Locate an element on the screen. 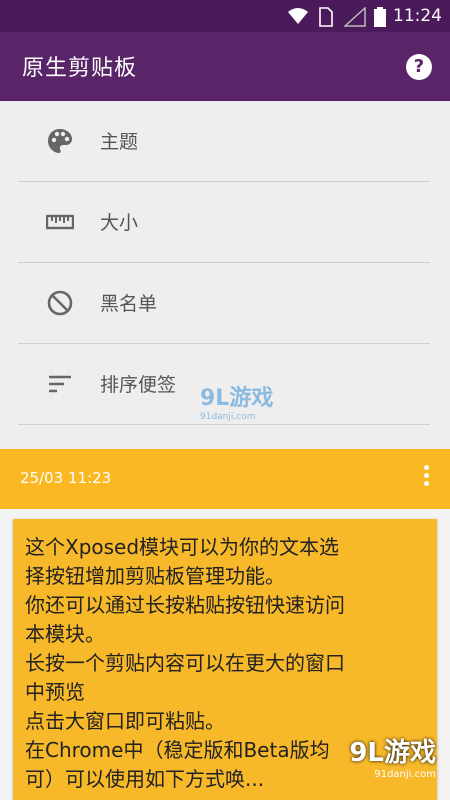 This screenshot has width=450, height=800. ruler-icon is located at coordinates (60, 222).